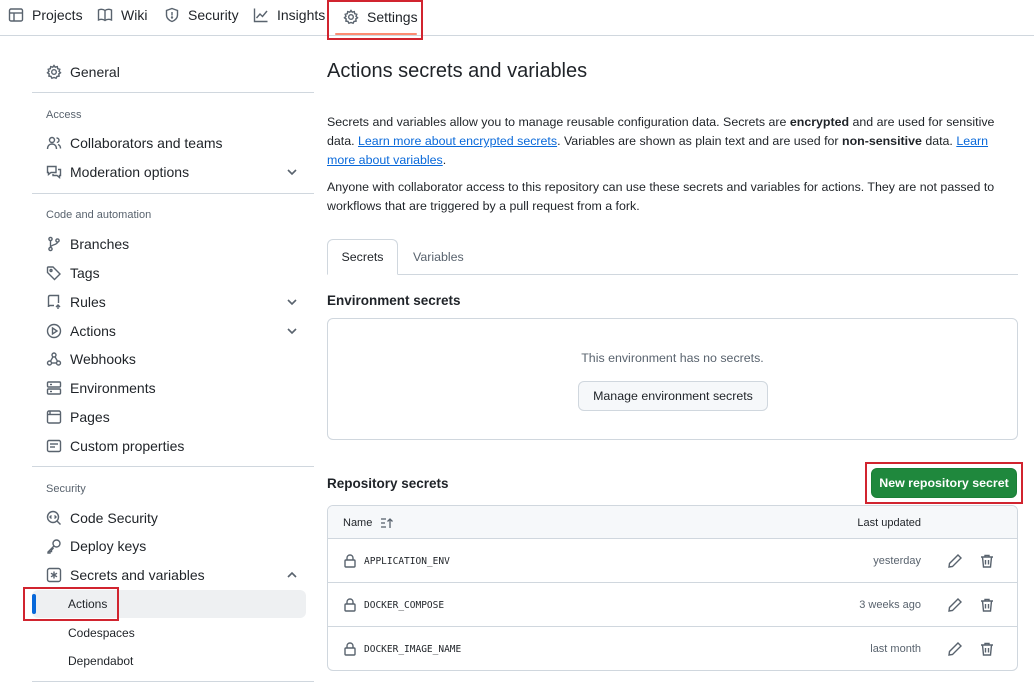 The width and height of the screenshot is (1034, 684). Describe the element at coordinates (672, 358) in the screenshot. I see `empty-state-text: This environment has no secrets.` at that location.